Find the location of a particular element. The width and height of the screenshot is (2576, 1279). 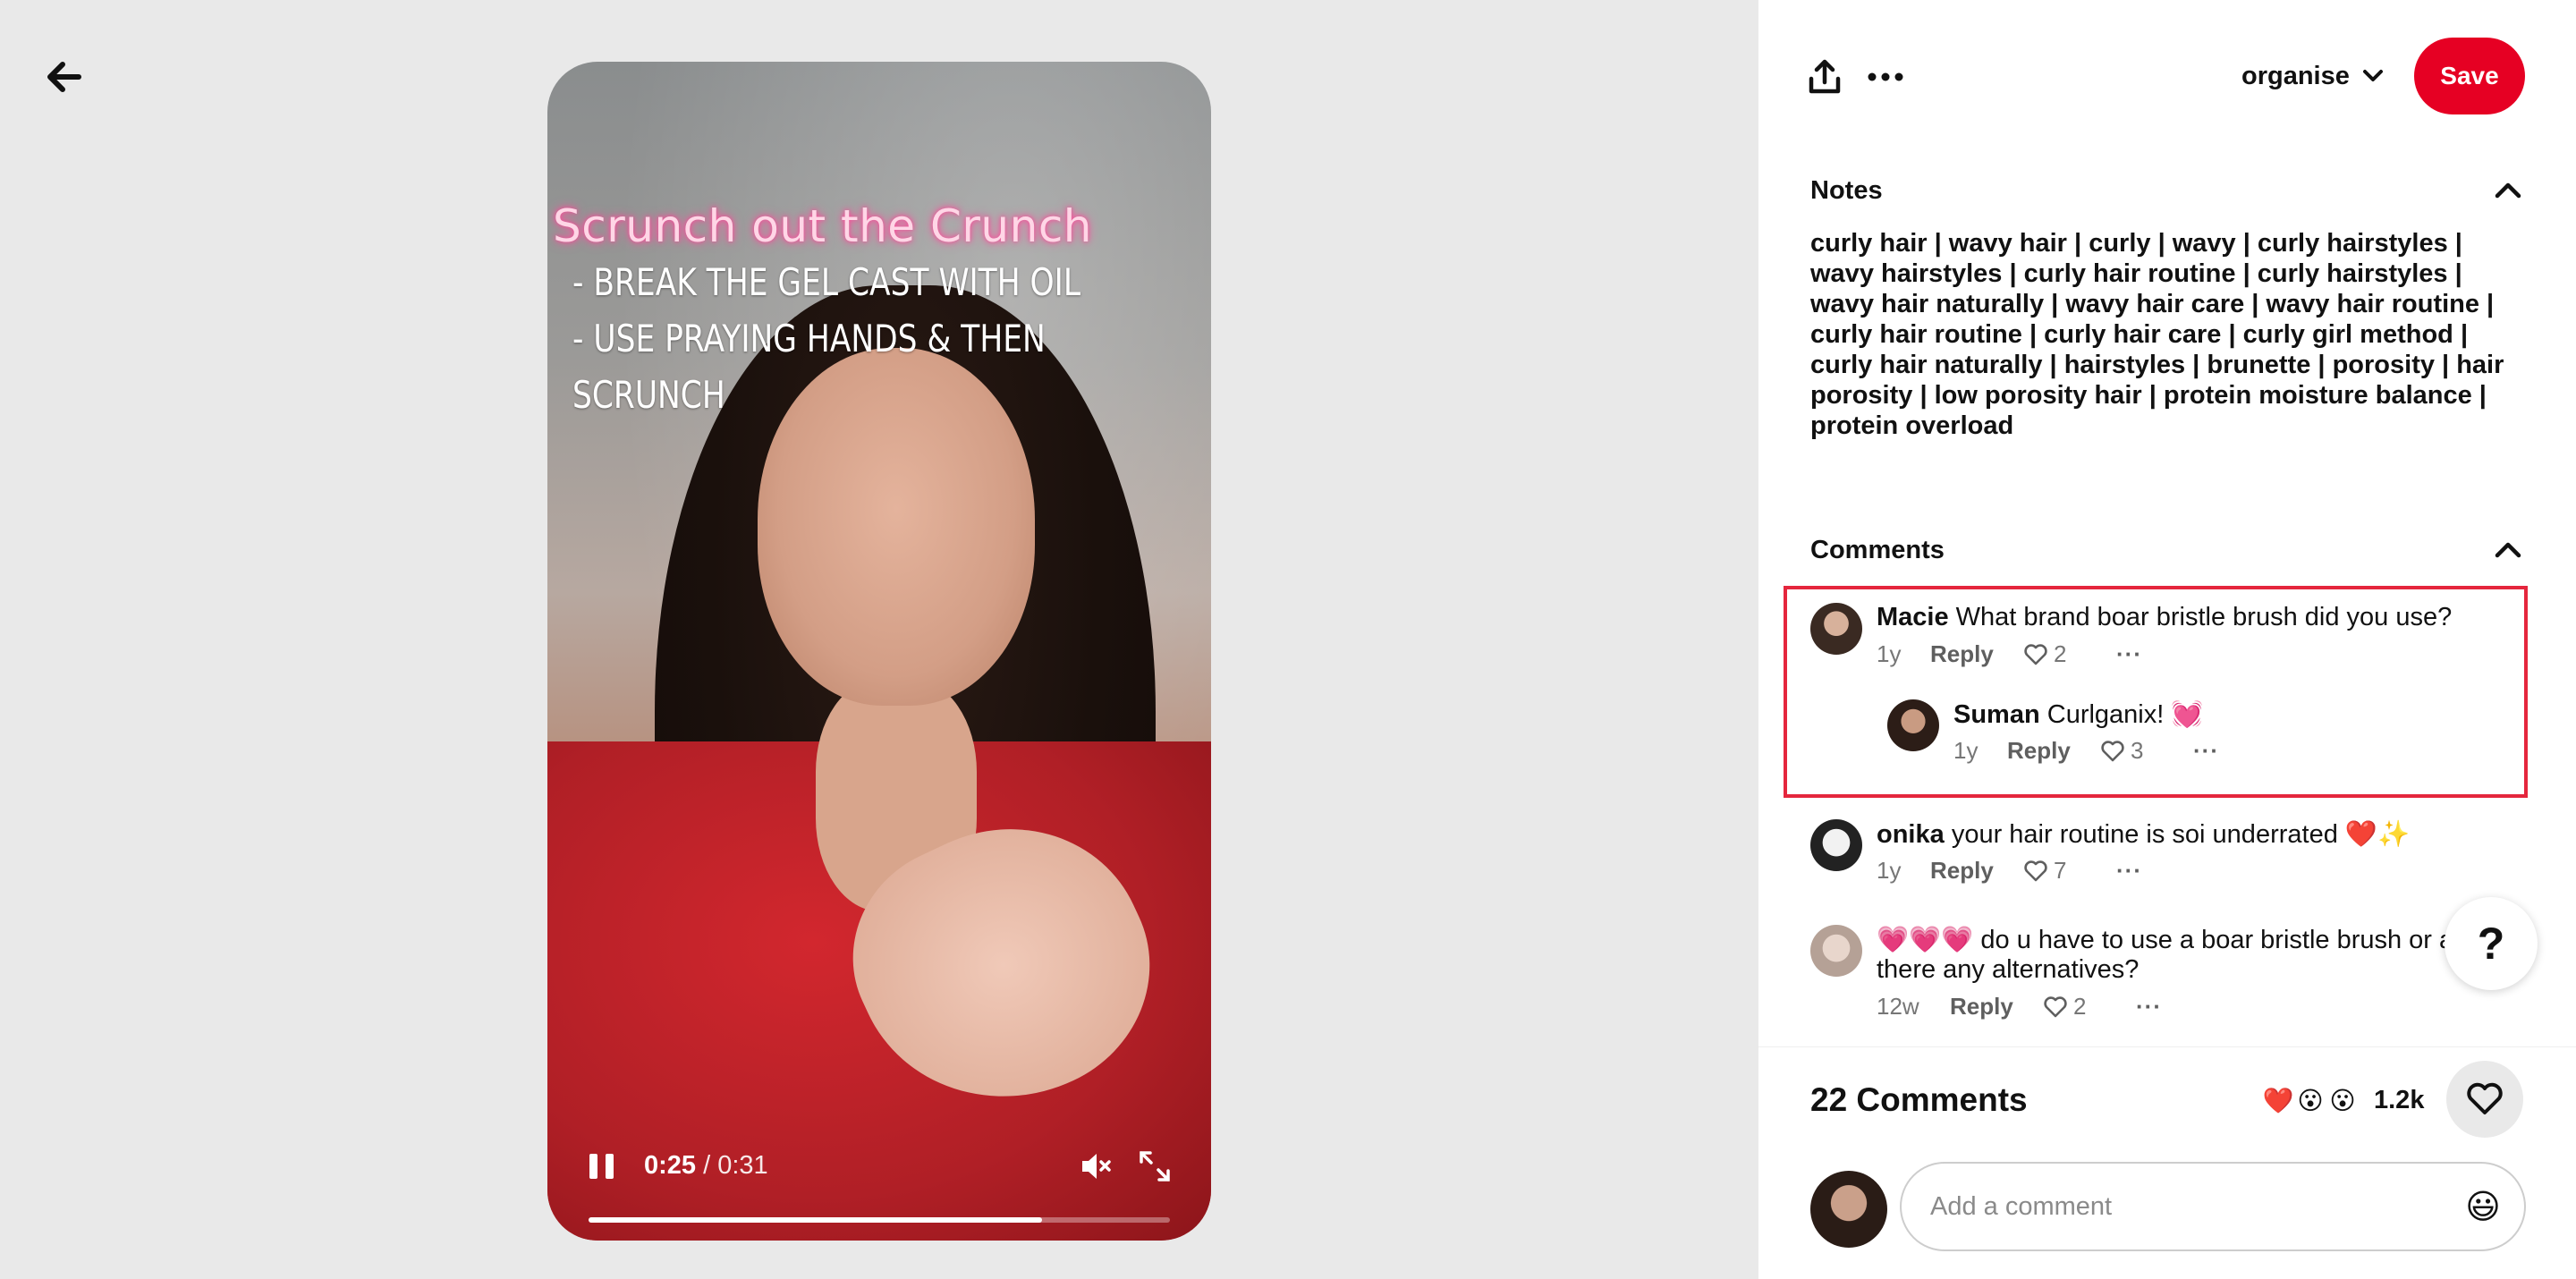

comment-meta: 1y Reply 7 ··· is located at coordinates (2009, 871).